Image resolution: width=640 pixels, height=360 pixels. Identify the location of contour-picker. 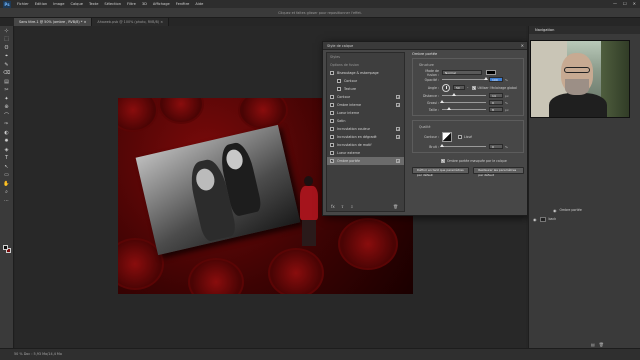
(447, 137).